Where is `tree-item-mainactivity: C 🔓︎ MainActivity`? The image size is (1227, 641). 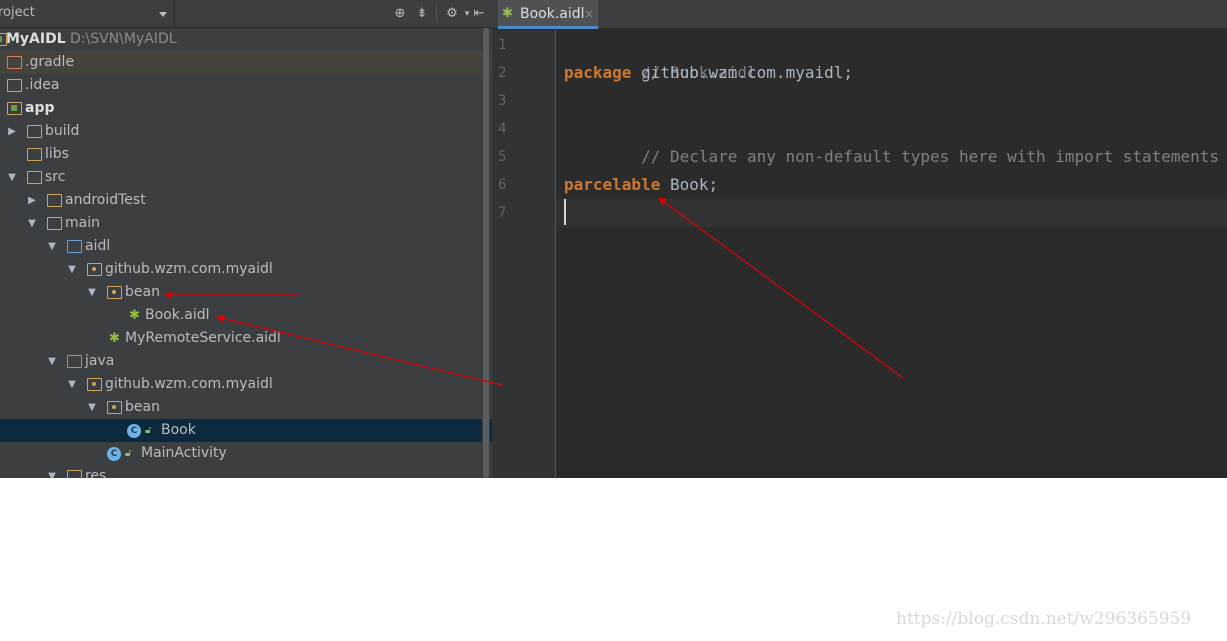
tree-item-mainactivity: C 🔓︎ MainActivity is located at coordinates (246, 453).